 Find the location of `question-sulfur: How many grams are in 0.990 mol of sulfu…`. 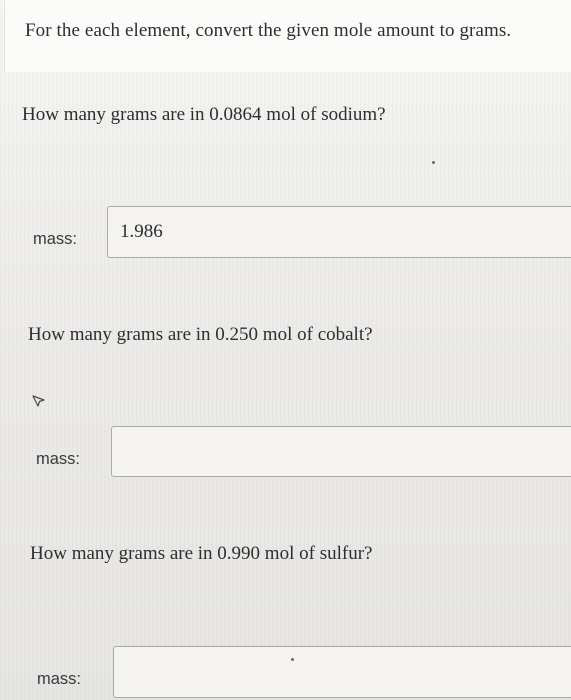

question-sulfur: How many grams are in 0.990 mol of sulfu… is located at coordinates (201, 553).